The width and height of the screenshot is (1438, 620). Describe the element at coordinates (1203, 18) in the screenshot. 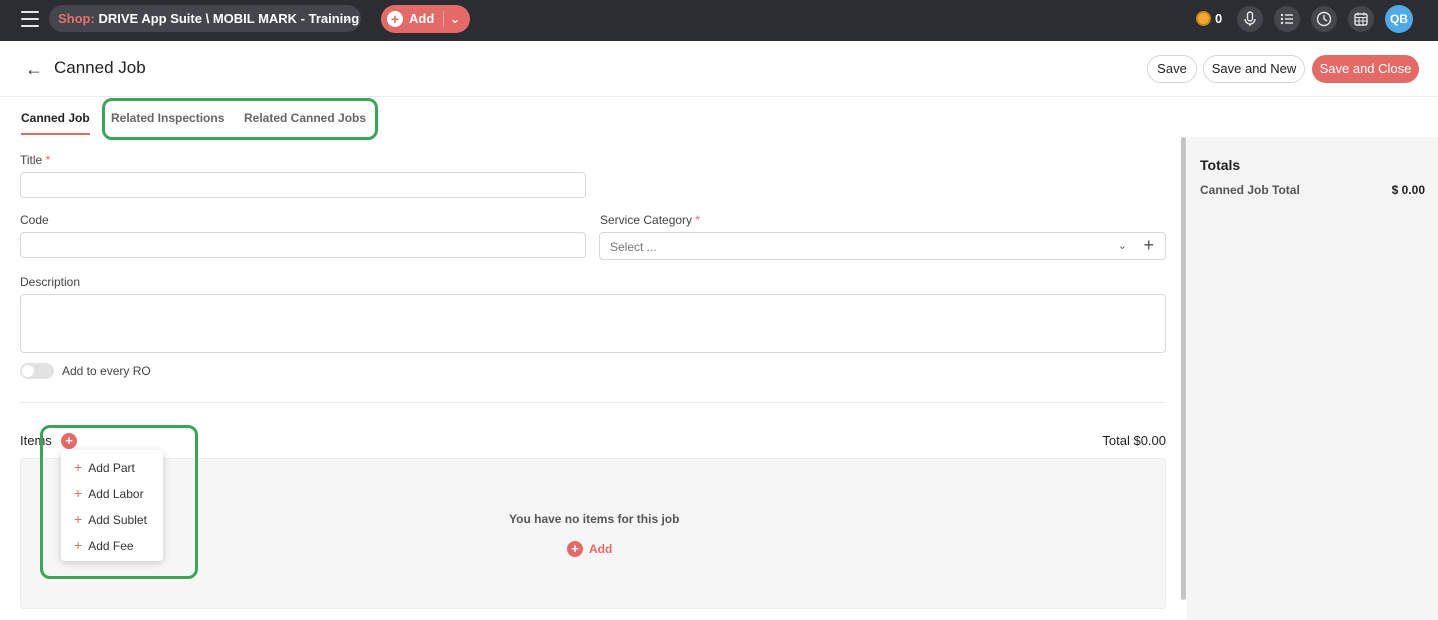

I see `coin-icon` at that location.